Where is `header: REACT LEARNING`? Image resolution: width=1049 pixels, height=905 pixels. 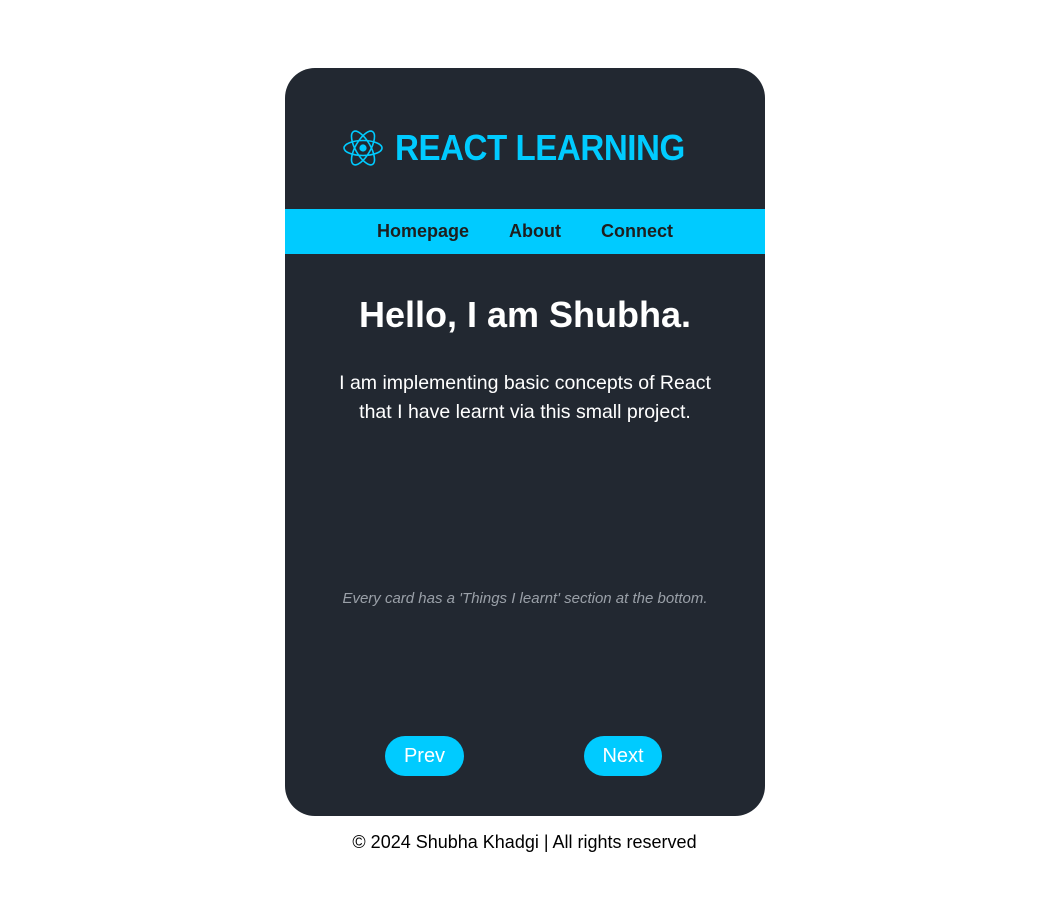 header: REACT LEARNING is located at coordinates (525, 138).